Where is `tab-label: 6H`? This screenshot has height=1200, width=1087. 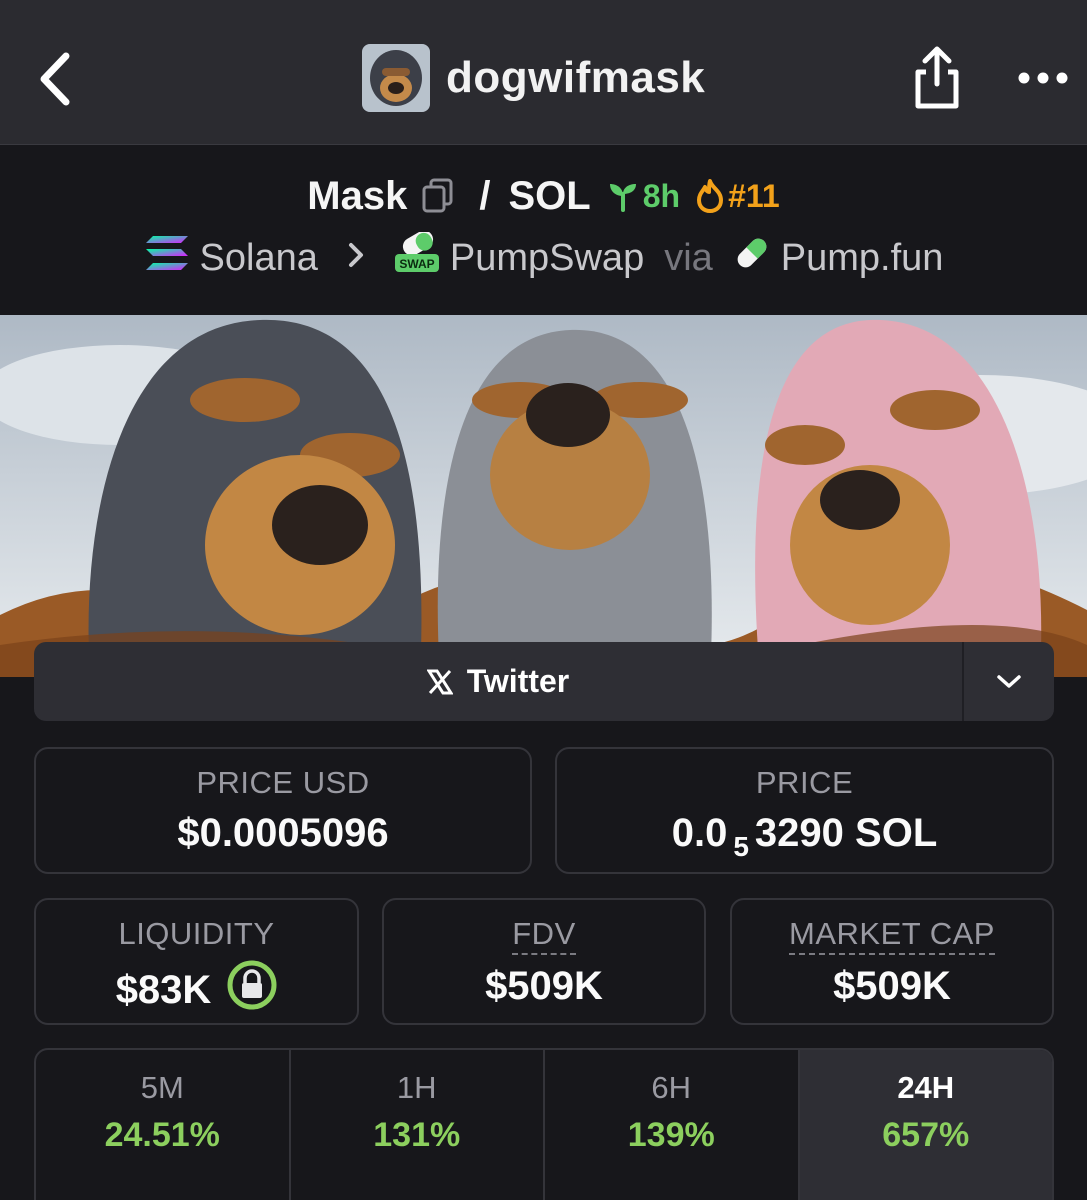 tab-label: 6H is located at coordinates (671, 1087).